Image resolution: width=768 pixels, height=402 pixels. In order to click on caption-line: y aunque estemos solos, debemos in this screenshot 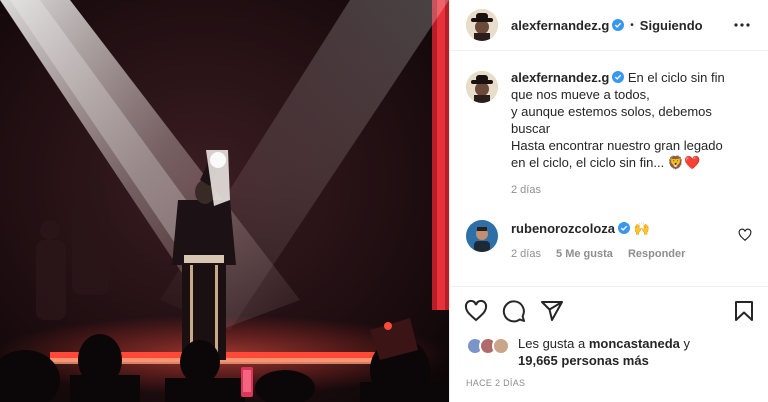, I will do `click(611, 111)`.